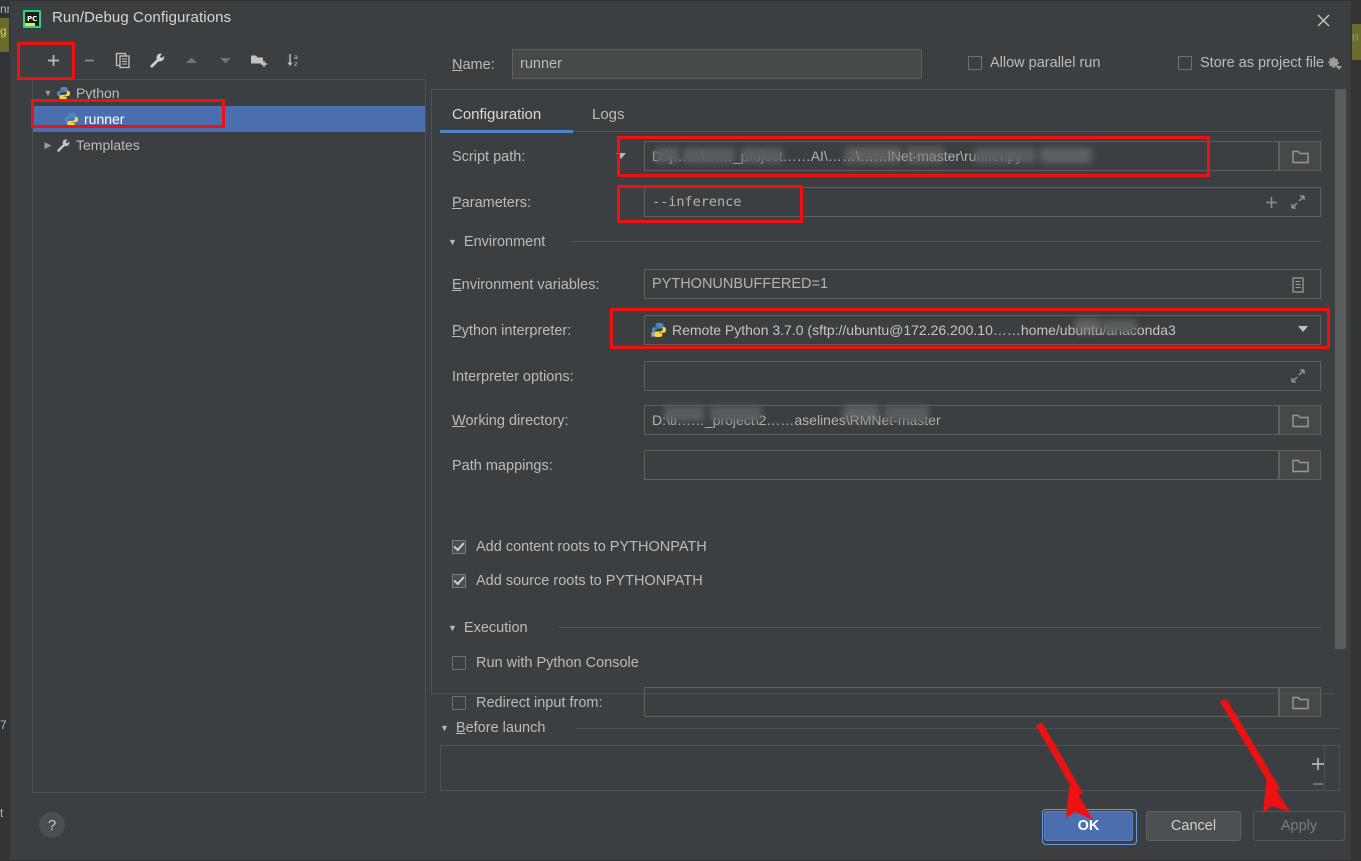  What do you see at coordinates (123, 60) in the screenshot?
I see `copy-configuration-button` at bounding box center [123, 60].